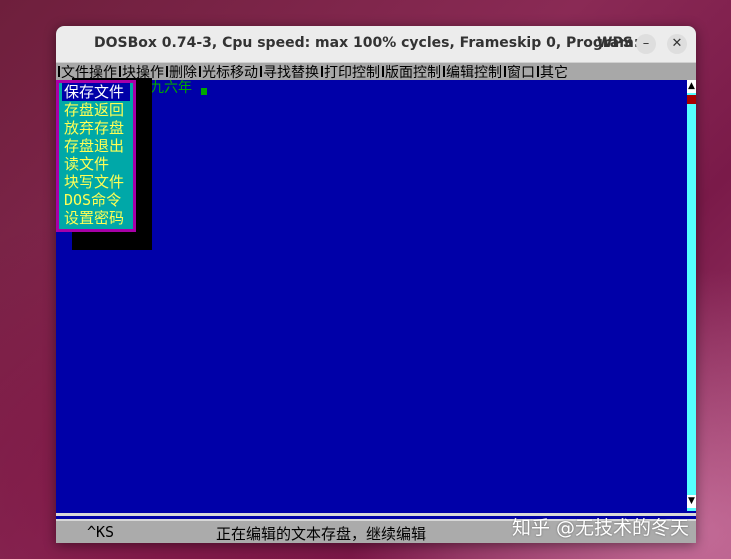 The image size is (731, 559). Describe the element at coordinates (352, 72) in the screenshot. I see `menu-print: 打印控制` at that location.